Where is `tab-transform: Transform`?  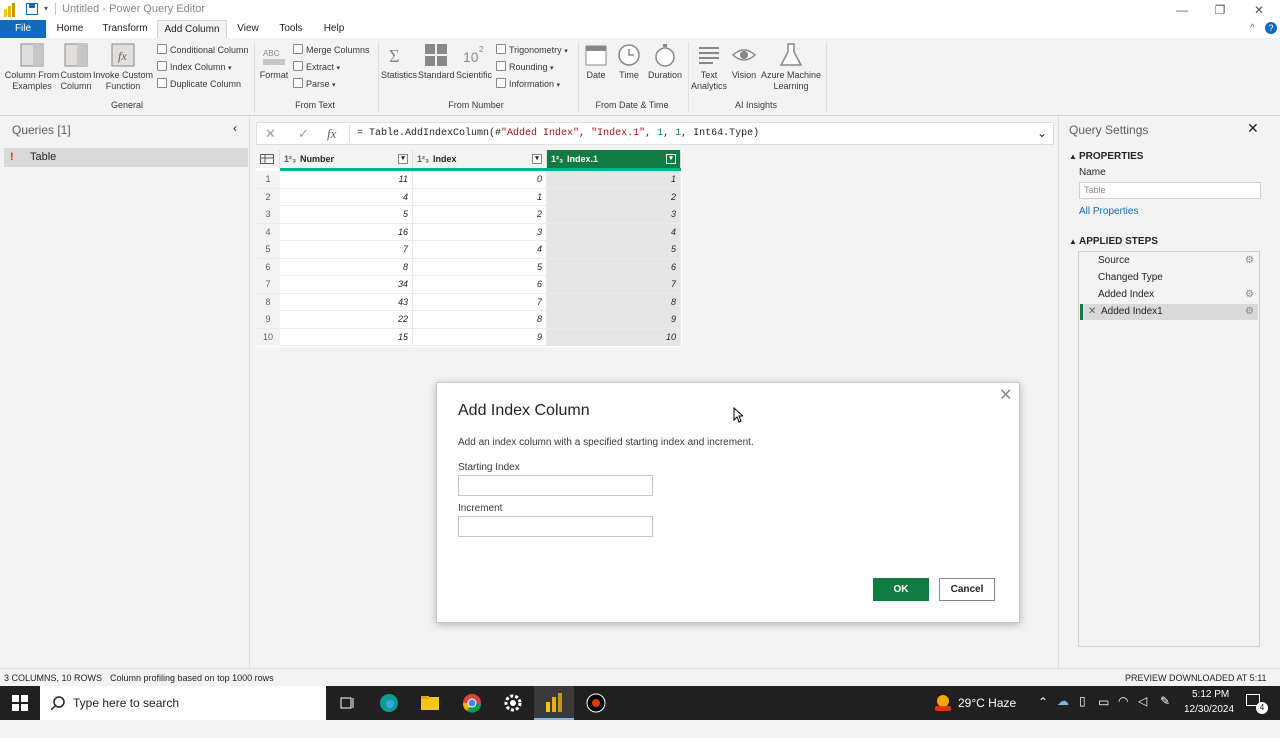 tab-transform: Transform is located at coordinates (125, 29).